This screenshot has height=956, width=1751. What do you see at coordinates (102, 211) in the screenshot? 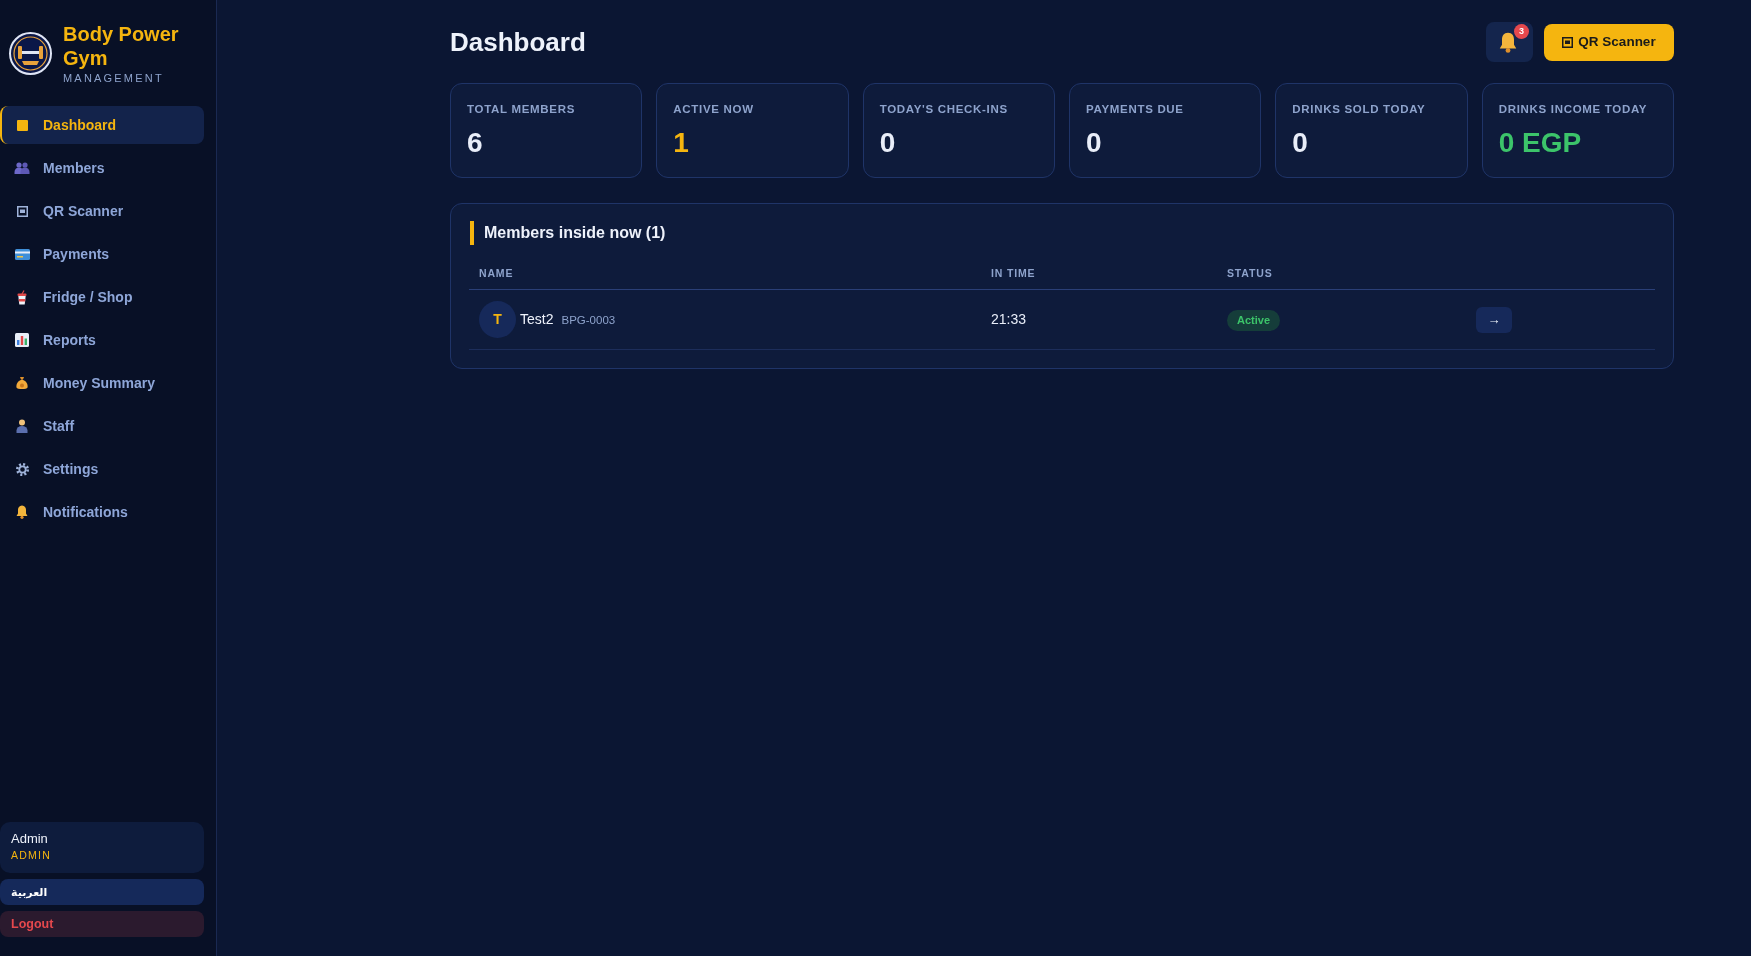
I see `sidebar-item: QR Scanner` at bounding box center [102, 211].